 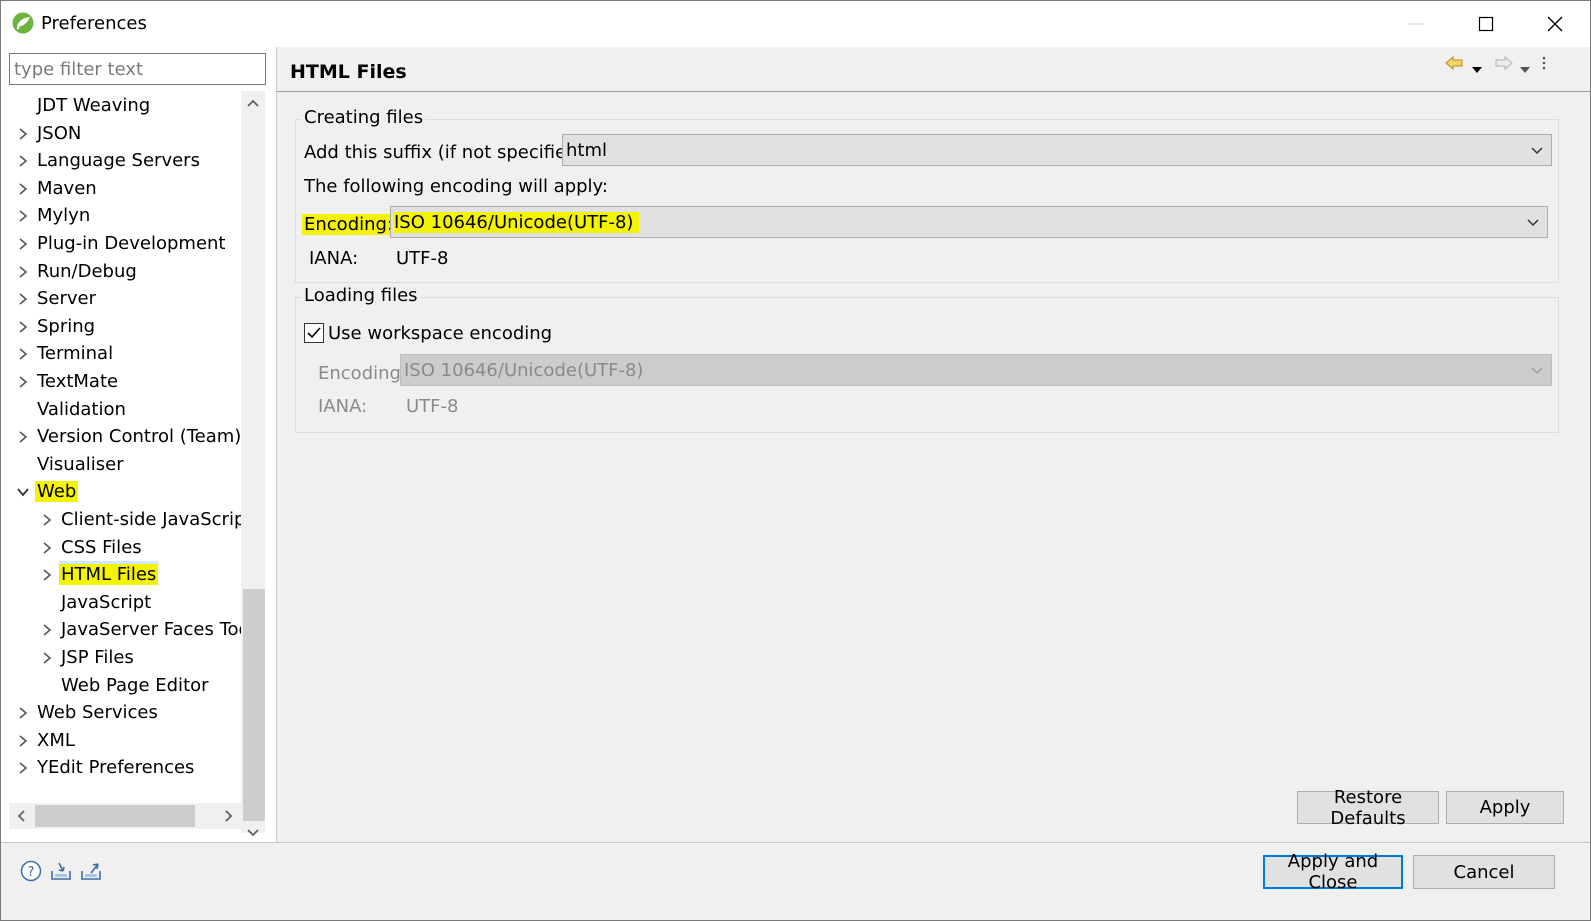 What do you see at coordinates (334, 258) in the screenshot?
I see `creating-iana-label: IANA:` at bounding box center [334, 258].